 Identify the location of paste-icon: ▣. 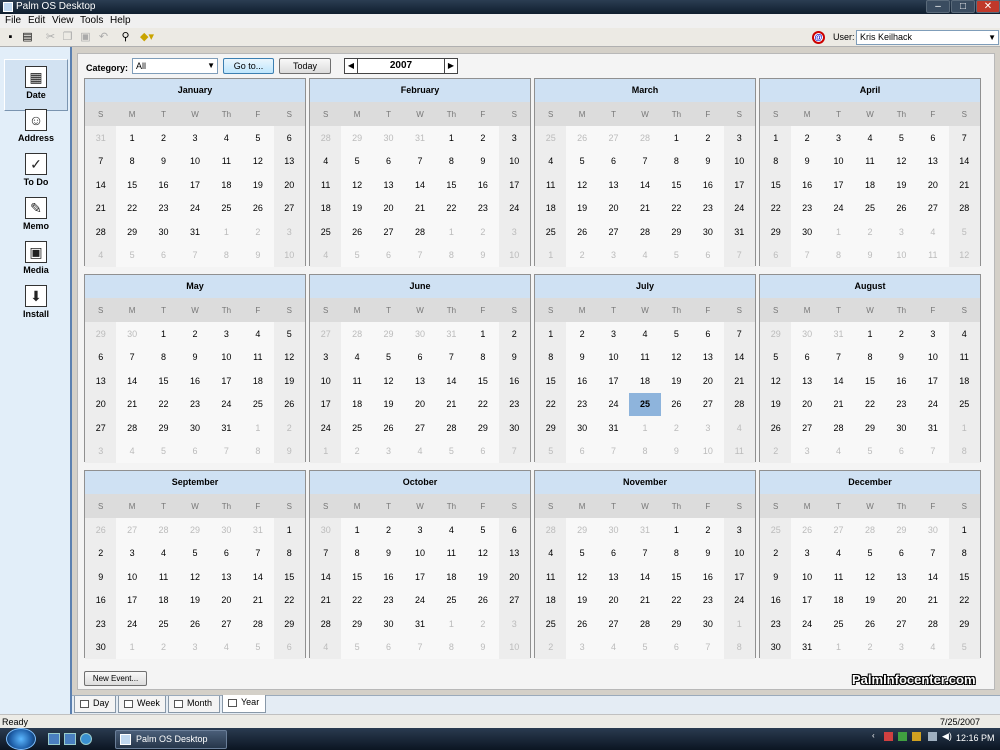
(85, 37).